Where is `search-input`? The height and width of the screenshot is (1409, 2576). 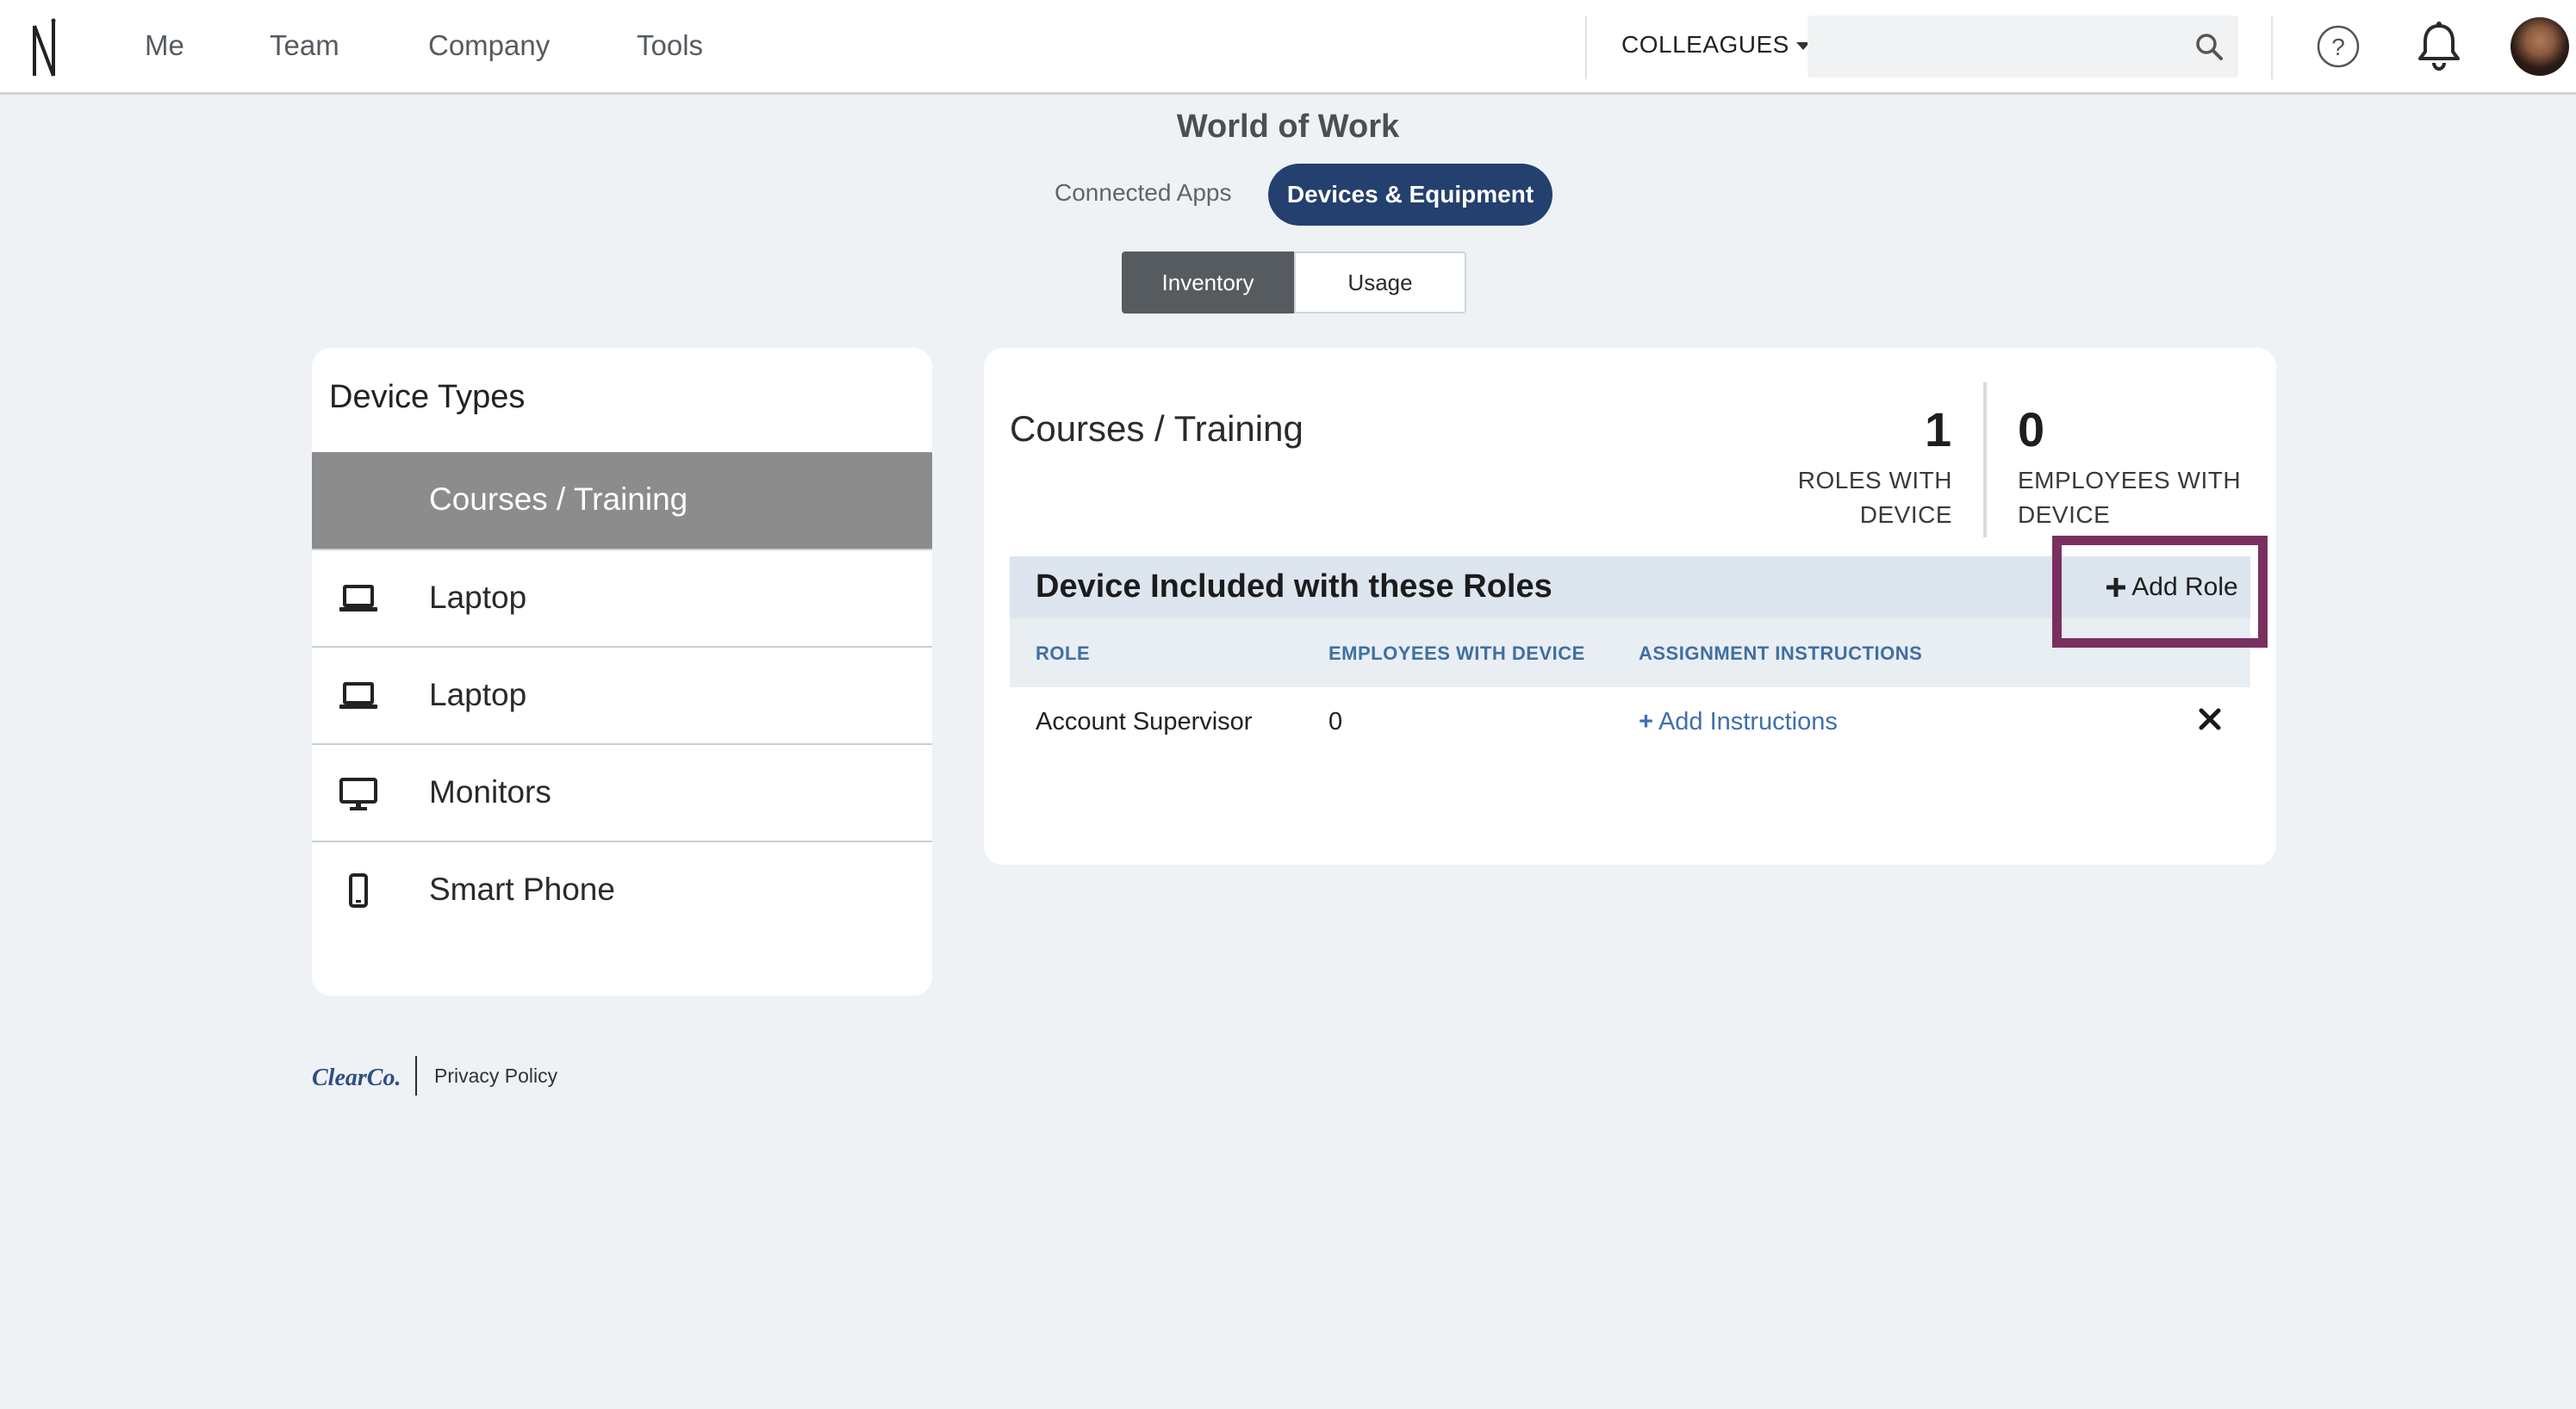 search-input is located at coordinates (1993, 47).